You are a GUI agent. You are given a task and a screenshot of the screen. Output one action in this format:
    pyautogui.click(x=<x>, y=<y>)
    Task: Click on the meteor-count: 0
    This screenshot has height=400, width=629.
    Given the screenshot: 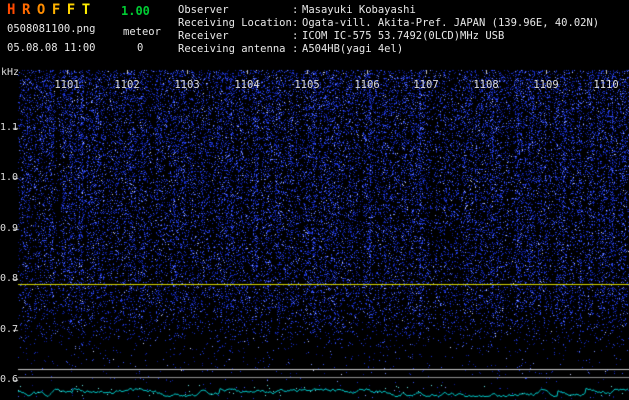 What is the action you would take?
    pyautogui.click(x=140, y=48)
    